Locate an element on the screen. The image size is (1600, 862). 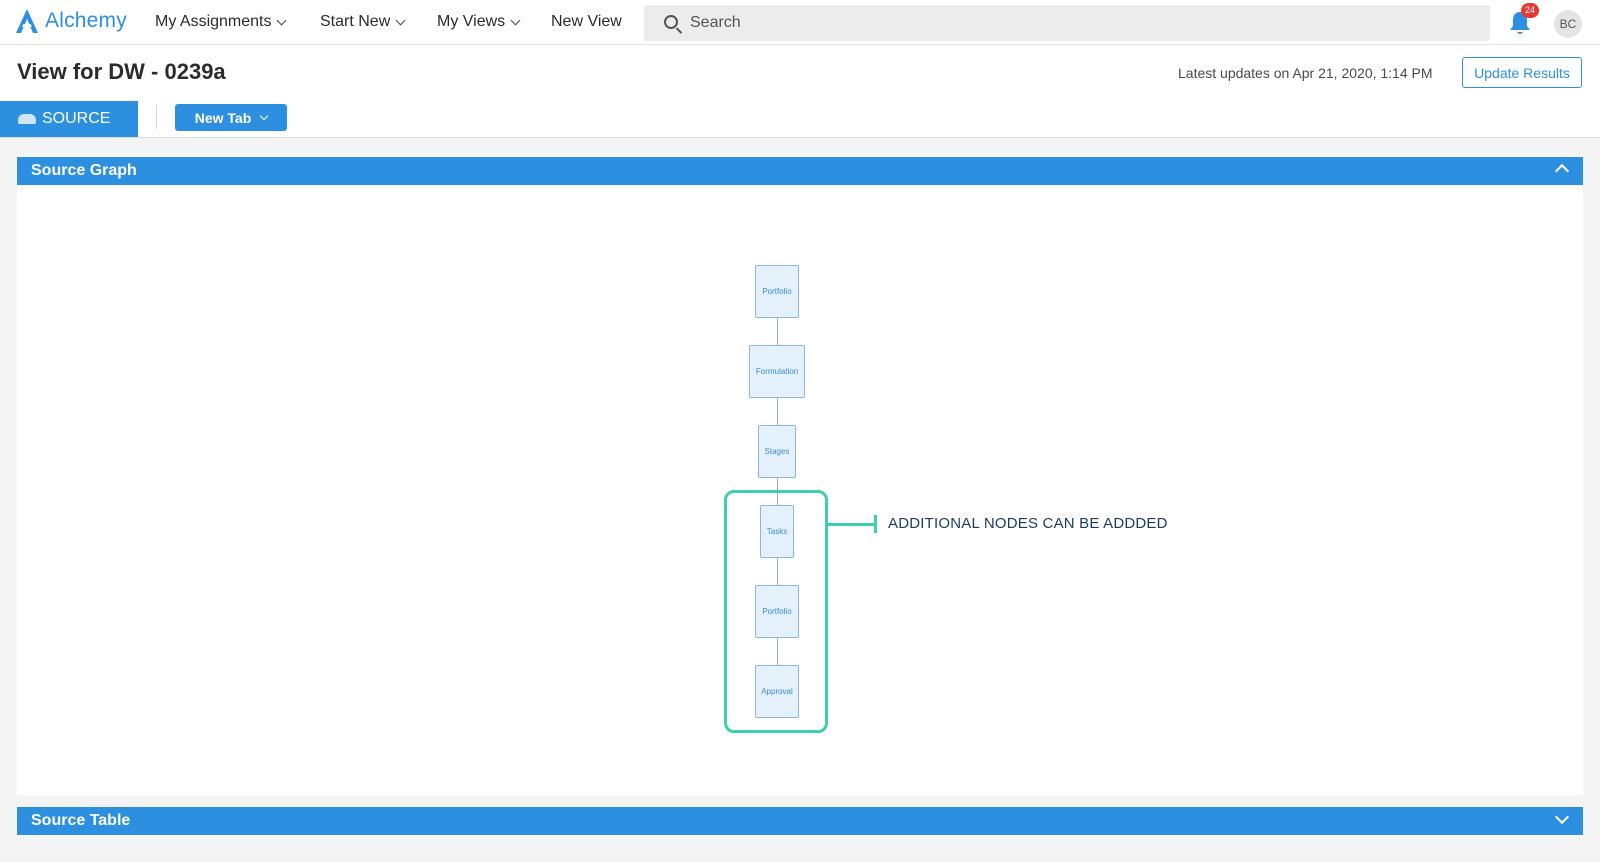
nav-start-new: Start New is located at coordinates (363, 22).